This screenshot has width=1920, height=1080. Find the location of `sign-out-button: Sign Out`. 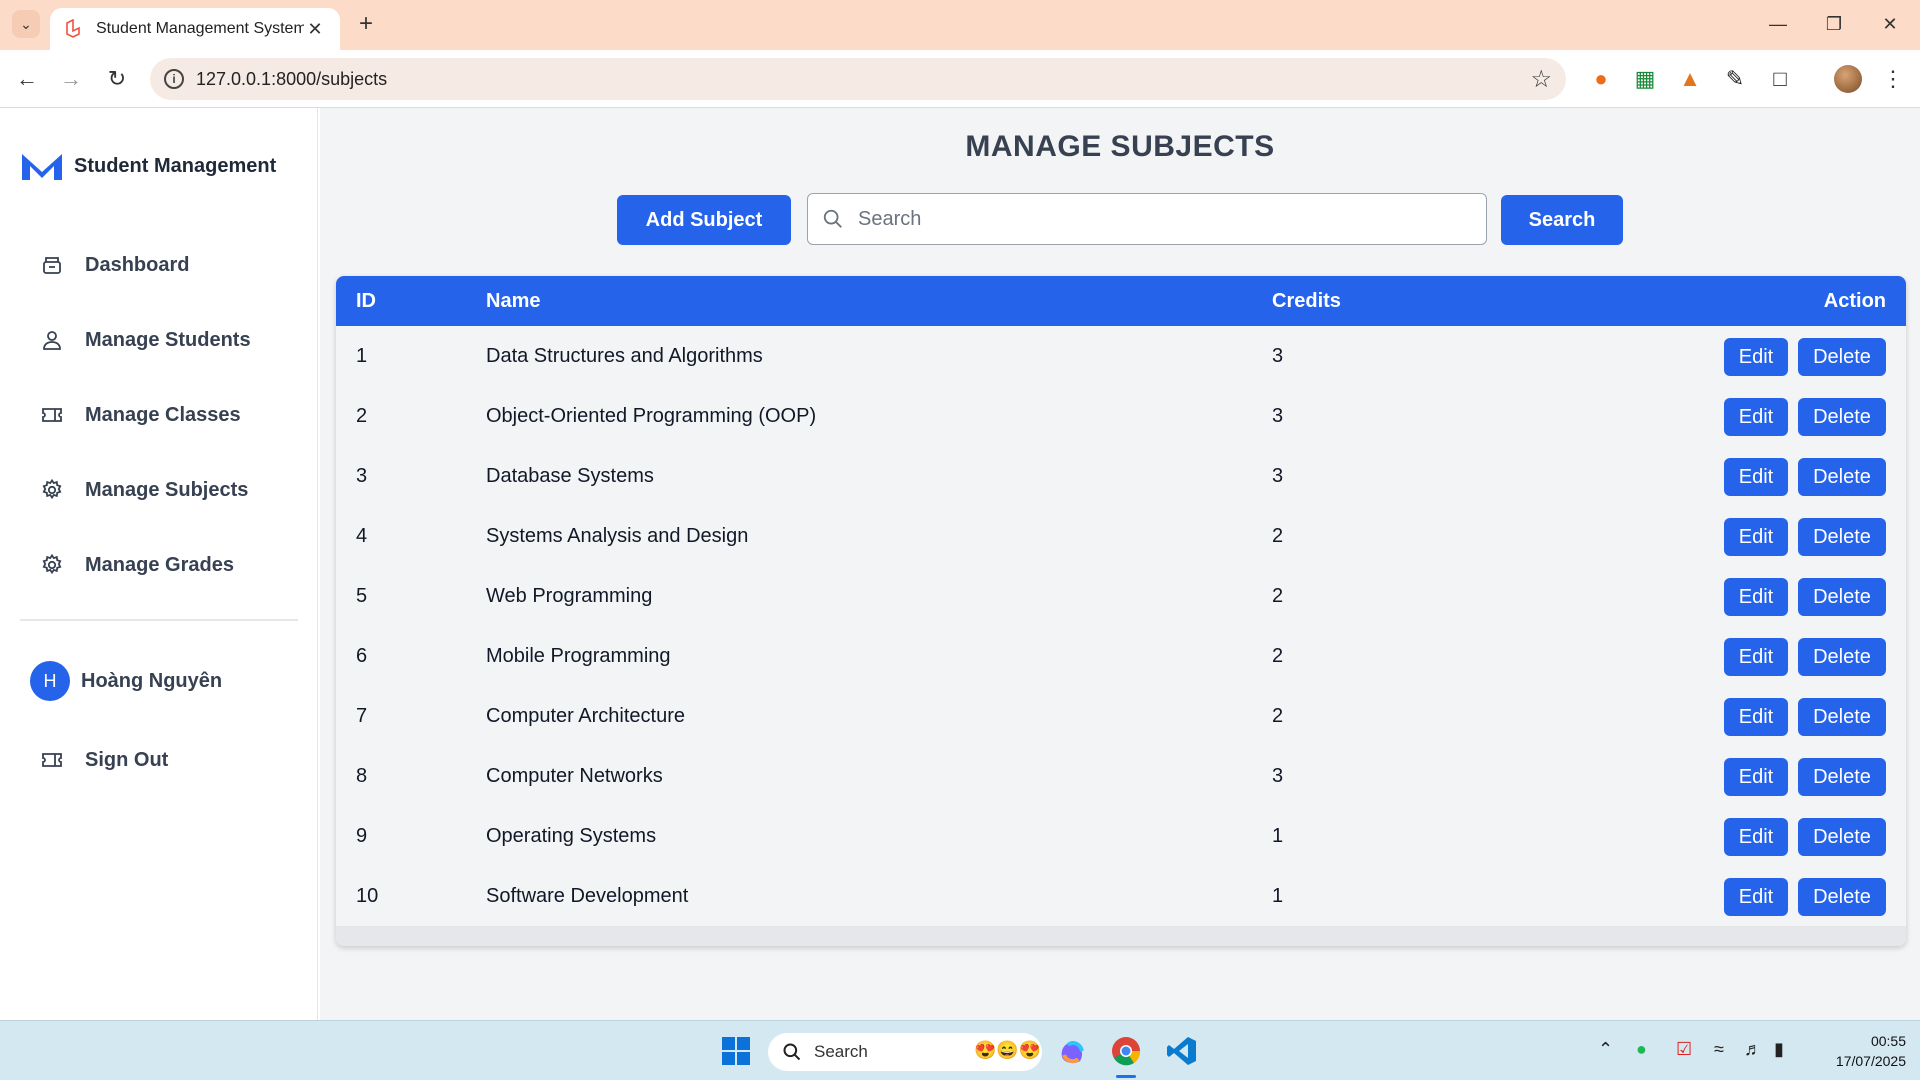

sign-out-button: Sign Out is located at coordinates (170, 760).